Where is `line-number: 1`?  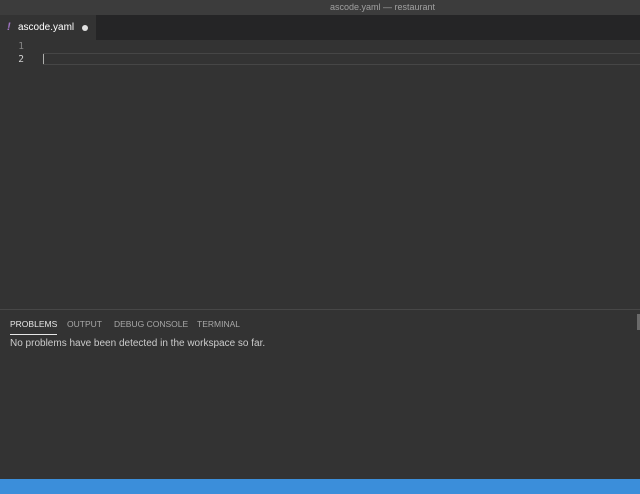 line-number: 1 is located at coordinates (21, 46).